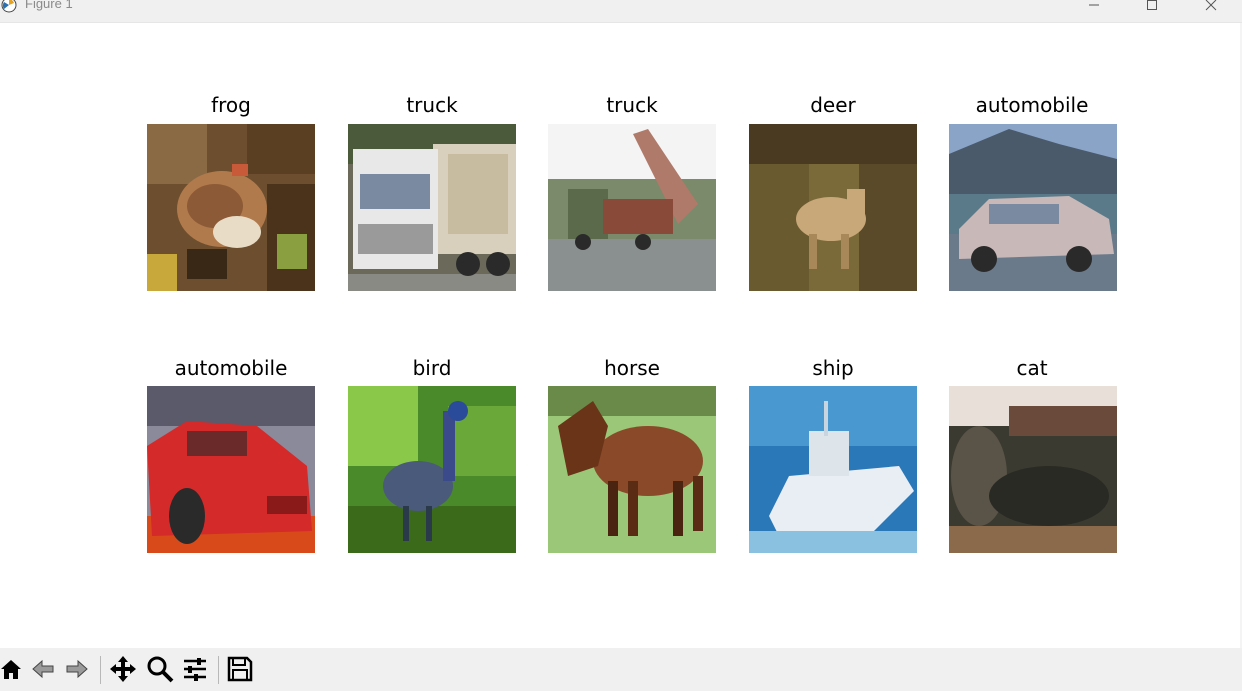 This screenshot has height=691, width=1242. I want to click on save-icon, so click(240, 671).